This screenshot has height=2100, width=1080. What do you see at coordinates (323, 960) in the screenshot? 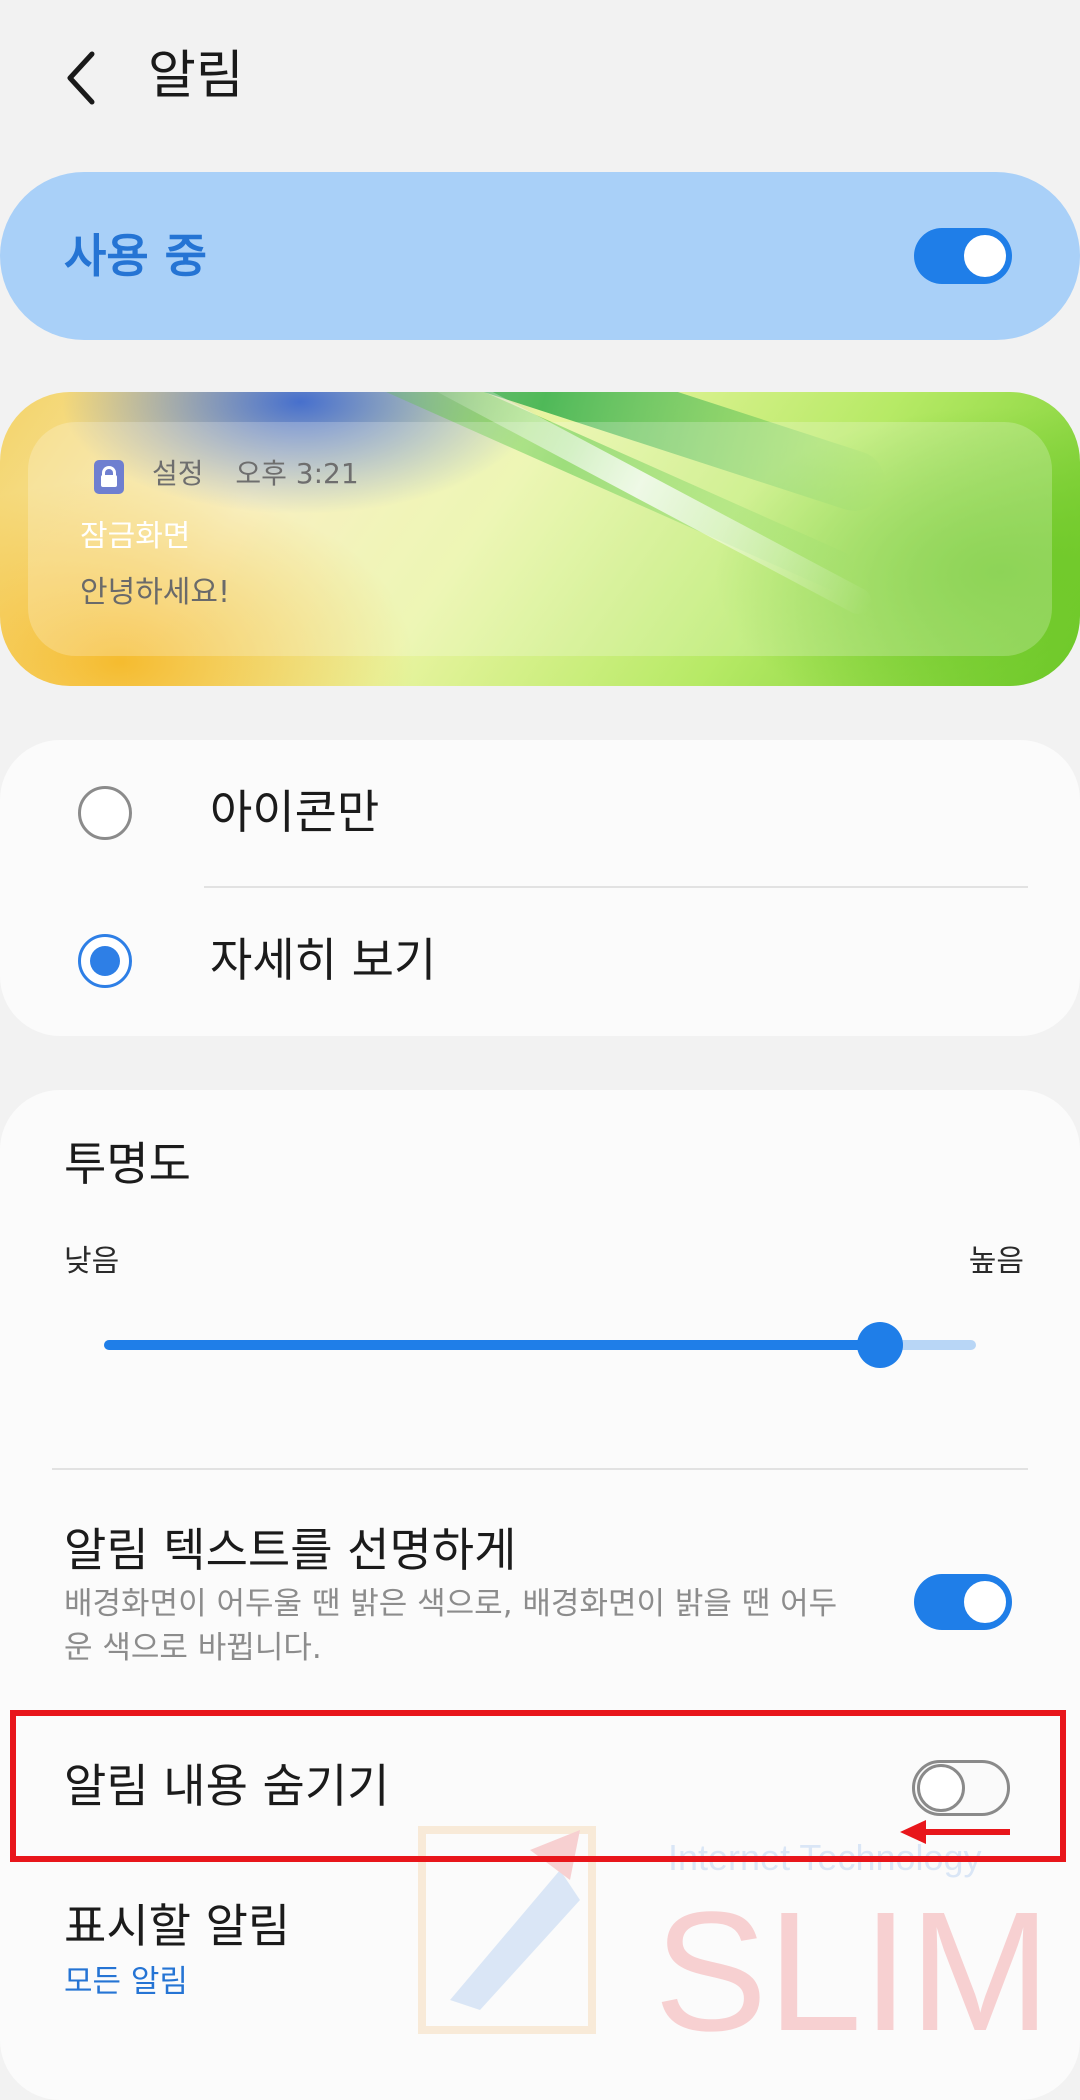
I see `option-label: 자세히 보기` at bounding box center [323, 960].